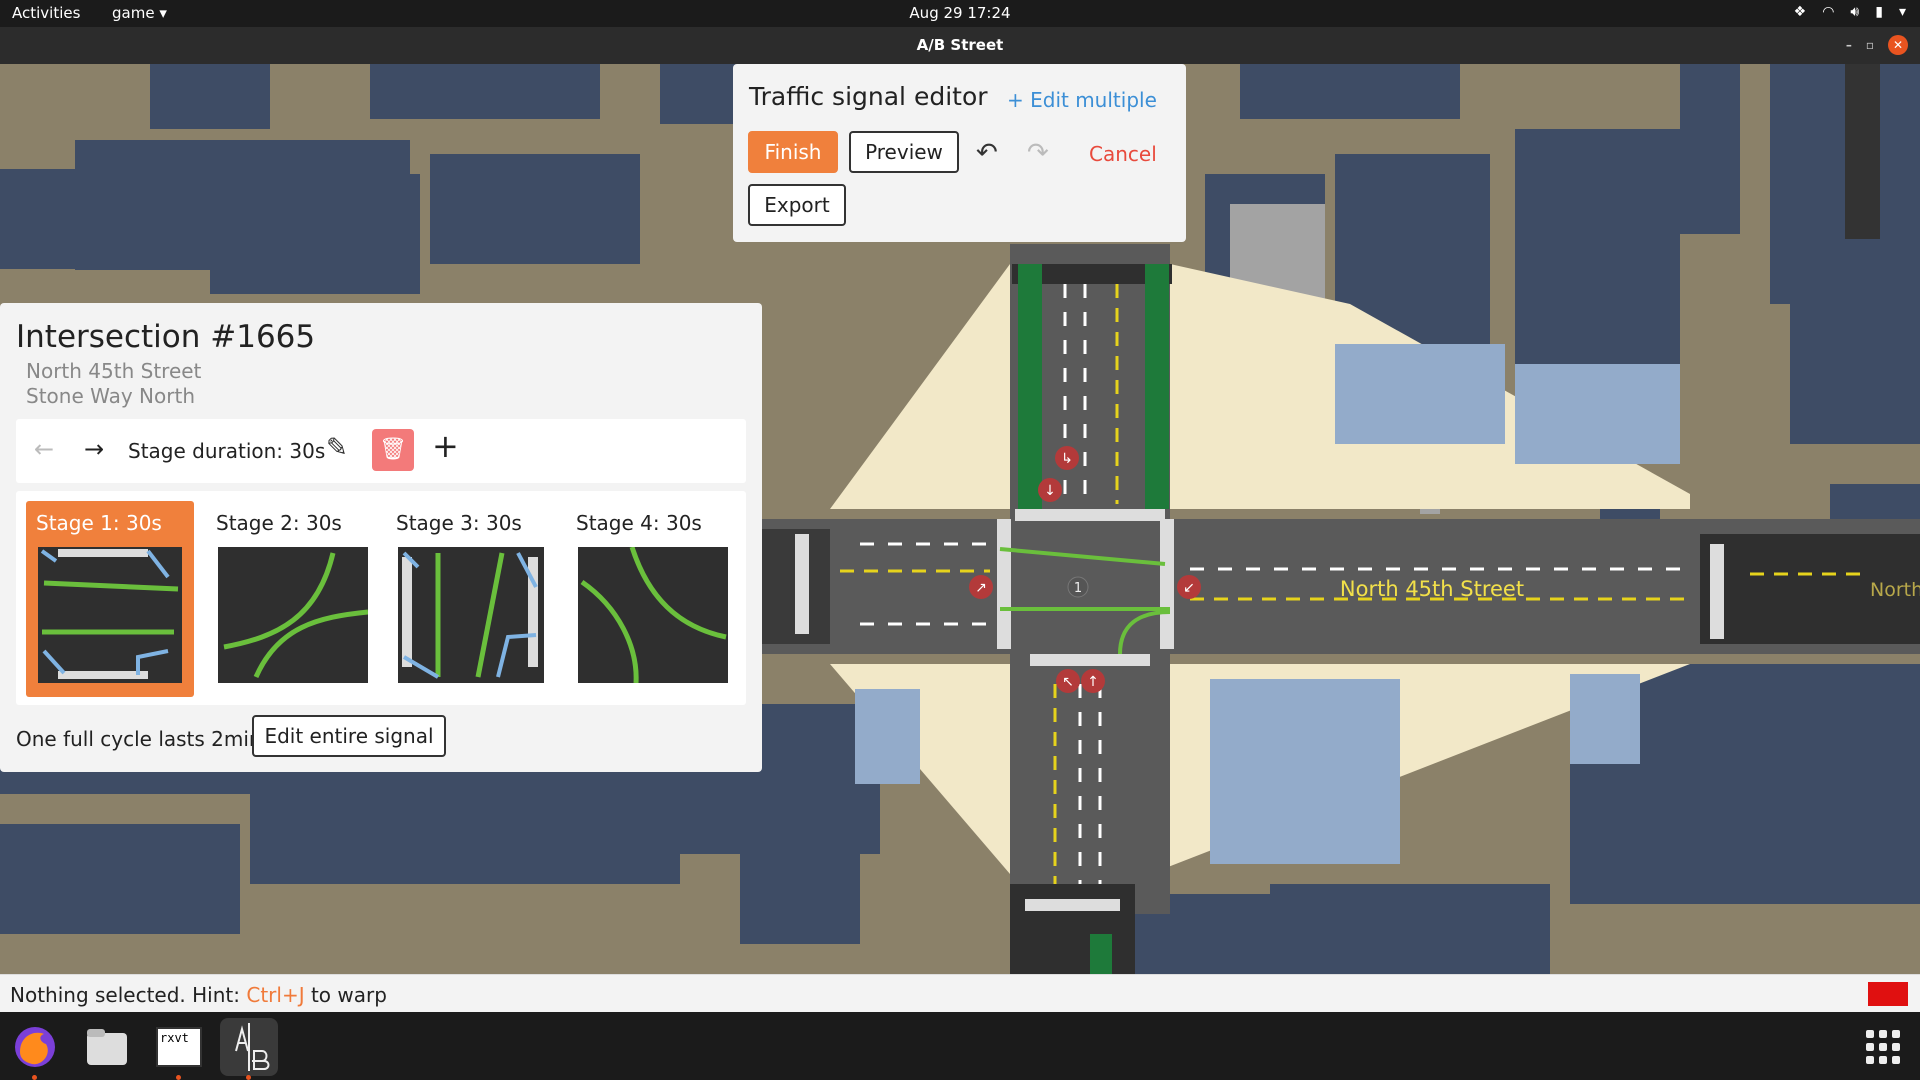 The width and height of the screenshot is (1920, 1080). I want to click on battery-icon: ▮, so click(1879, 12).